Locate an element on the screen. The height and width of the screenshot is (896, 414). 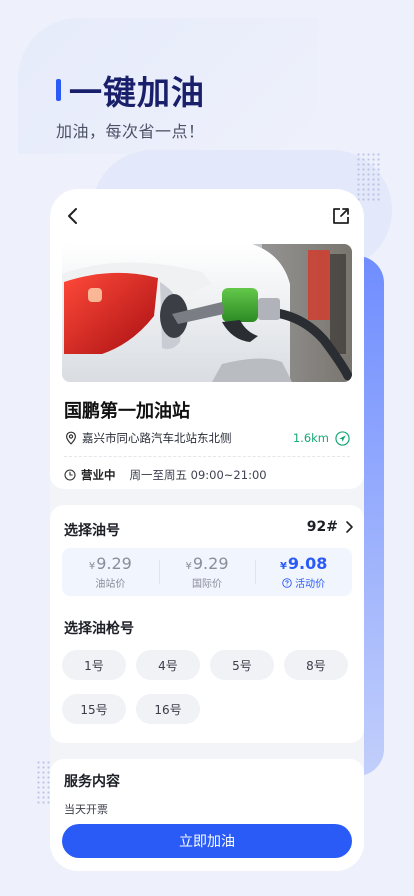
gun-section-title: 选择油枪号 is located at coordinates (99, 629).